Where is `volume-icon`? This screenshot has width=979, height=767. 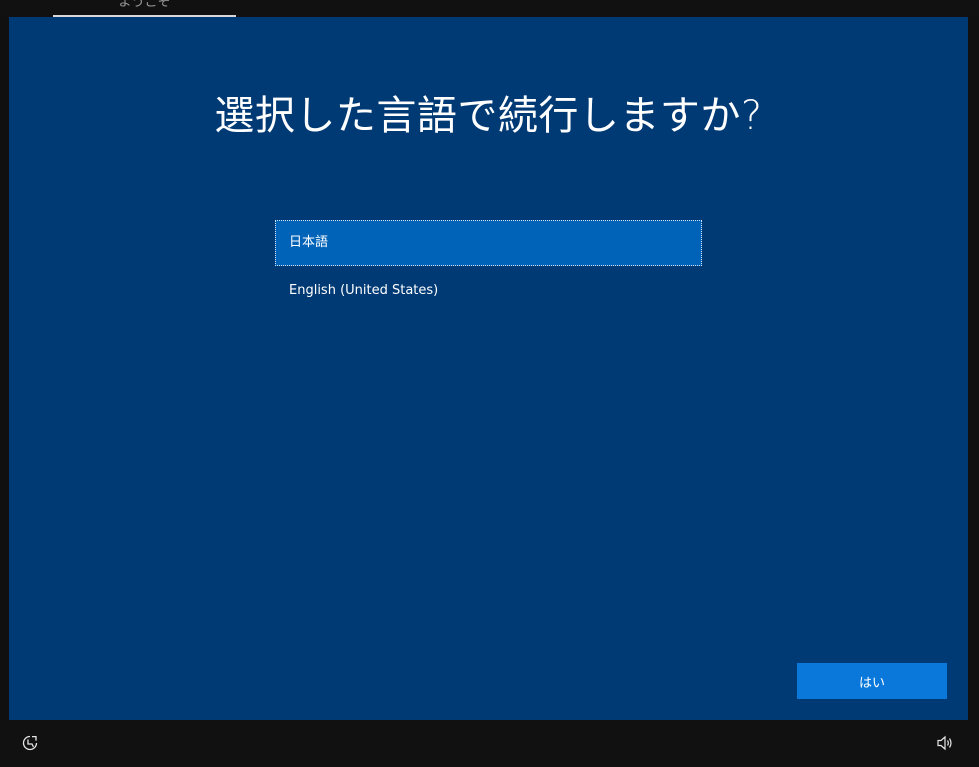
volume-icon is located at coordinates (945, 743).